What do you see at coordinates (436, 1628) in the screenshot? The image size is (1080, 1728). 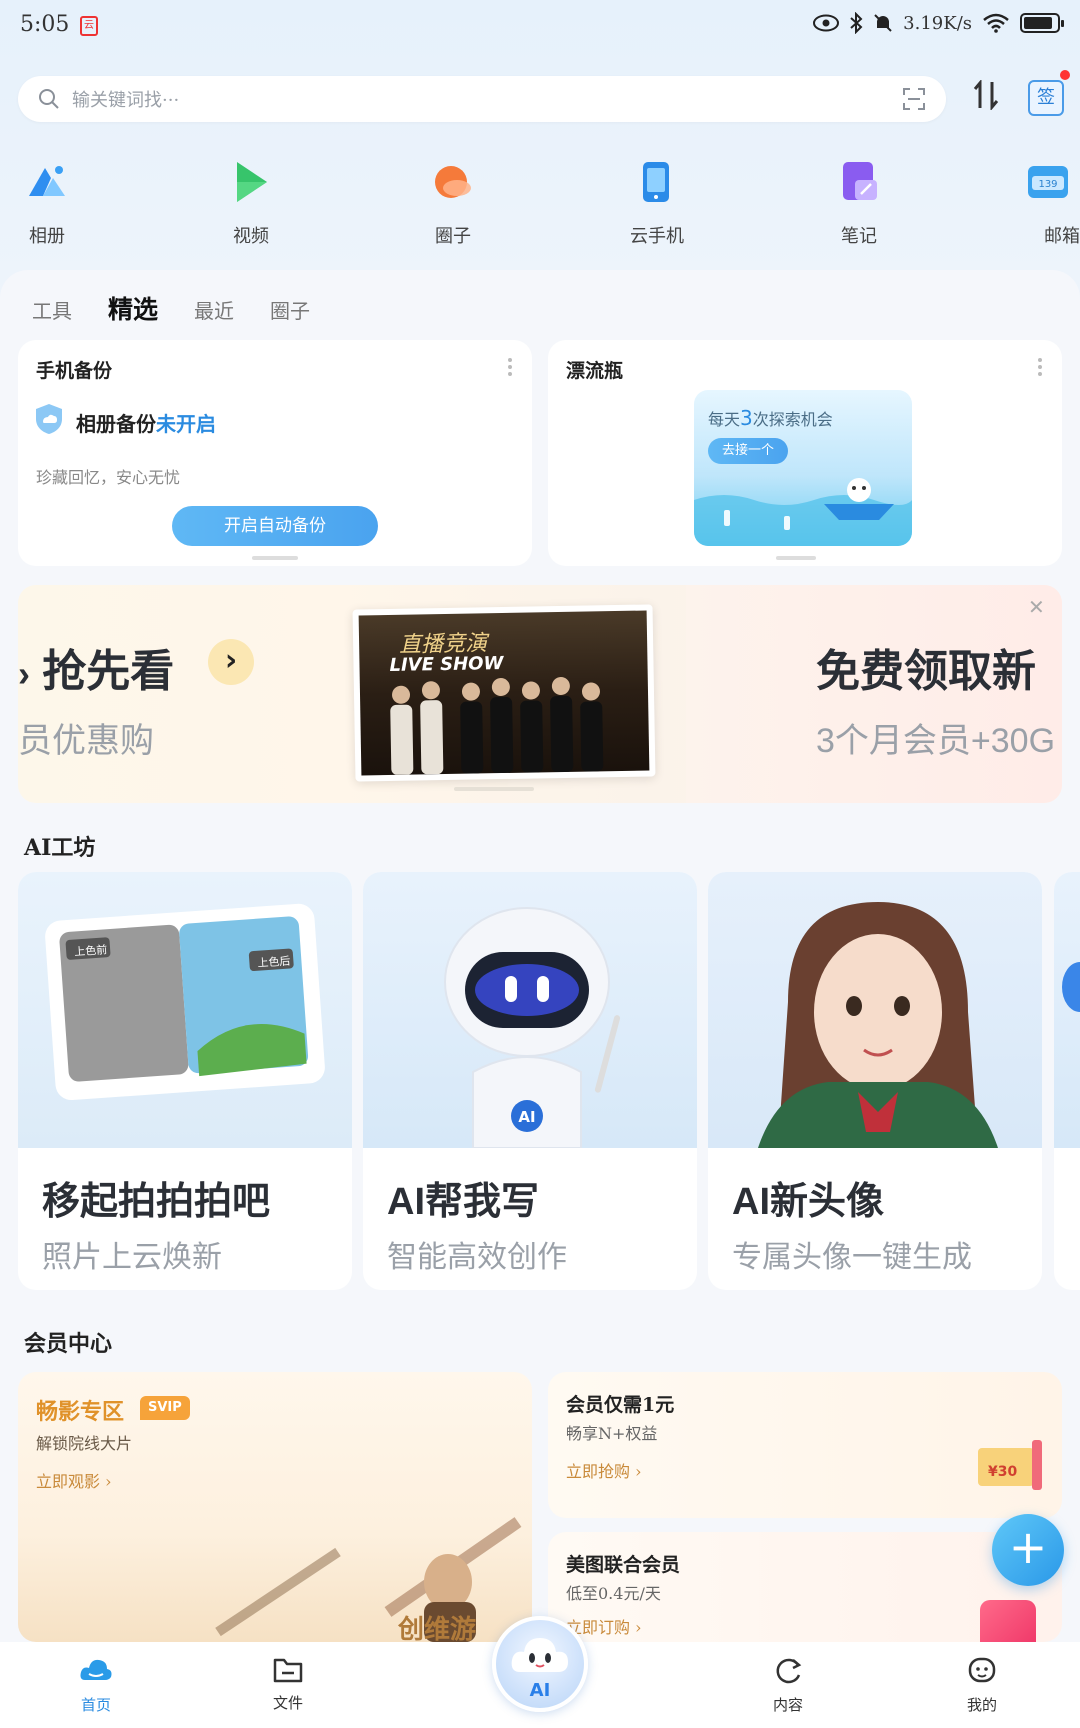 I see `movie-poster-text: 创维游` at bounding box center [436, 1628].